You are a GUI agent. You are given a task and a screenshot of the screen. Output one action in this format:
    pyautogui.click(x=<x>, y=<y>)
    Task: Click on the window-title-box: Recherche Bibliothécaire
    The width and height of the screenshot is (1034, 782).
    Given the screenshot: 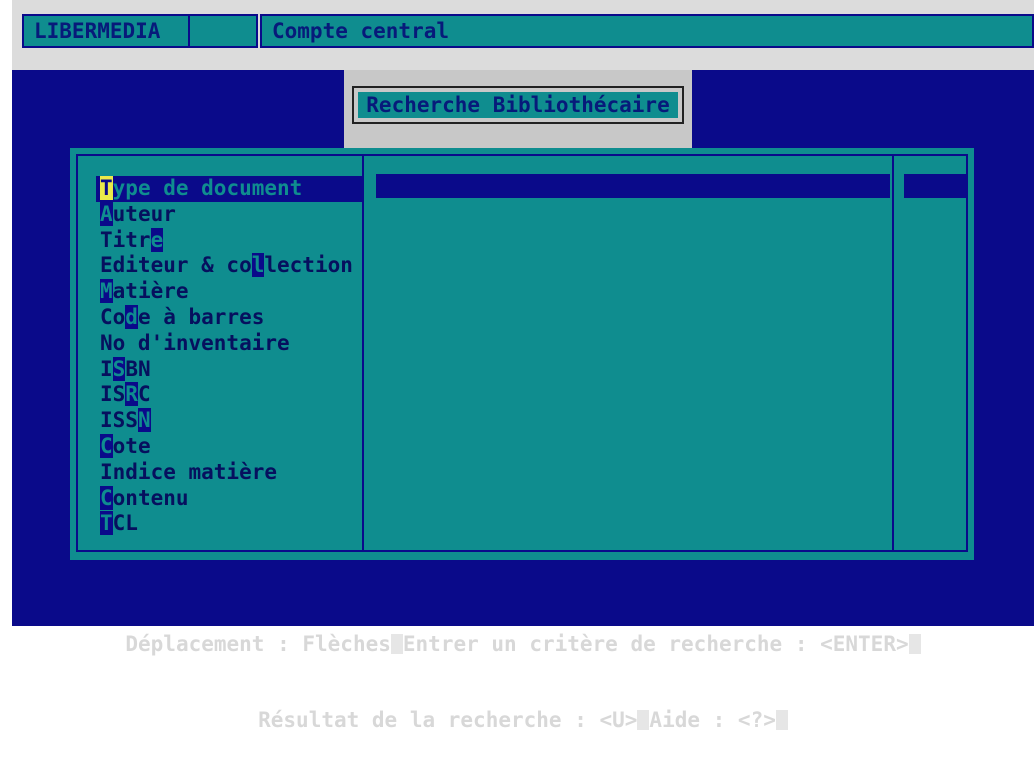 What is the action you would take?
    pyautogui.click(x=518, y=105)
    